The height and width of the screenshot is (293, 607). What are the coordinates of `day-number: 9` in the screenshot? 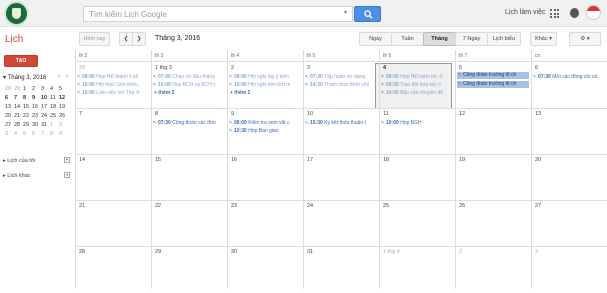 It's located at (232, 114).